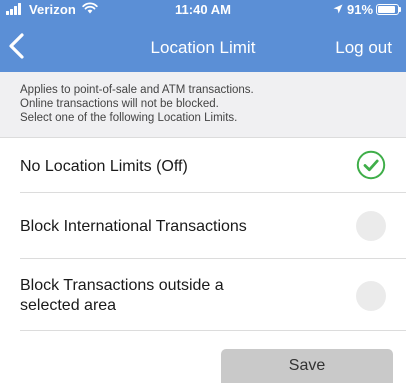  Describe the element at coordinates (119, 104) in the screenshot. I see `info-line-2: Online transactions will not be blocked.` at that location.